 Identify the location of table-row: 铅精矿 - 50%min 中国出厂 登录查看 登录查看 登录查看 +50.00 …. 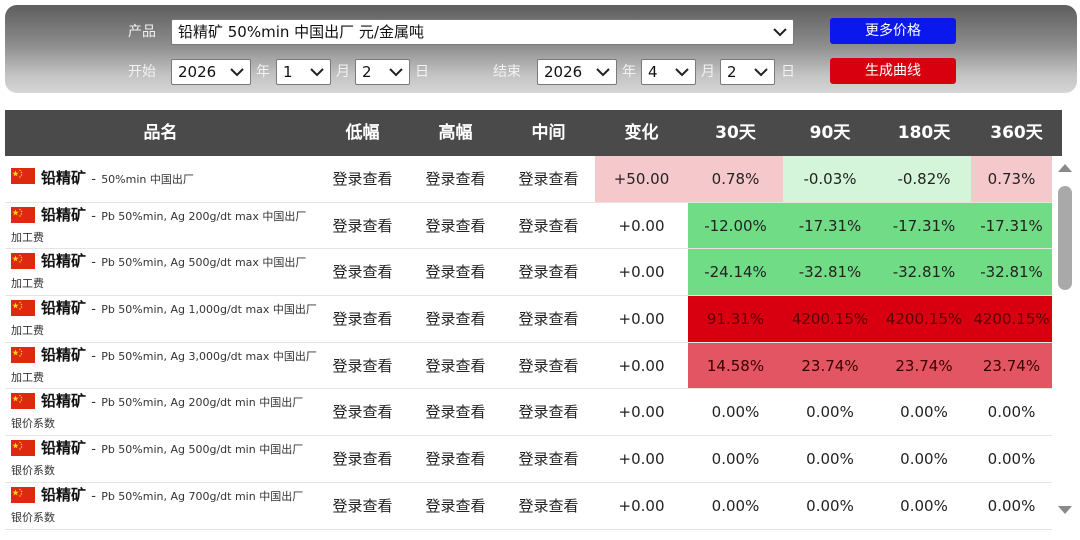
(528, 179).